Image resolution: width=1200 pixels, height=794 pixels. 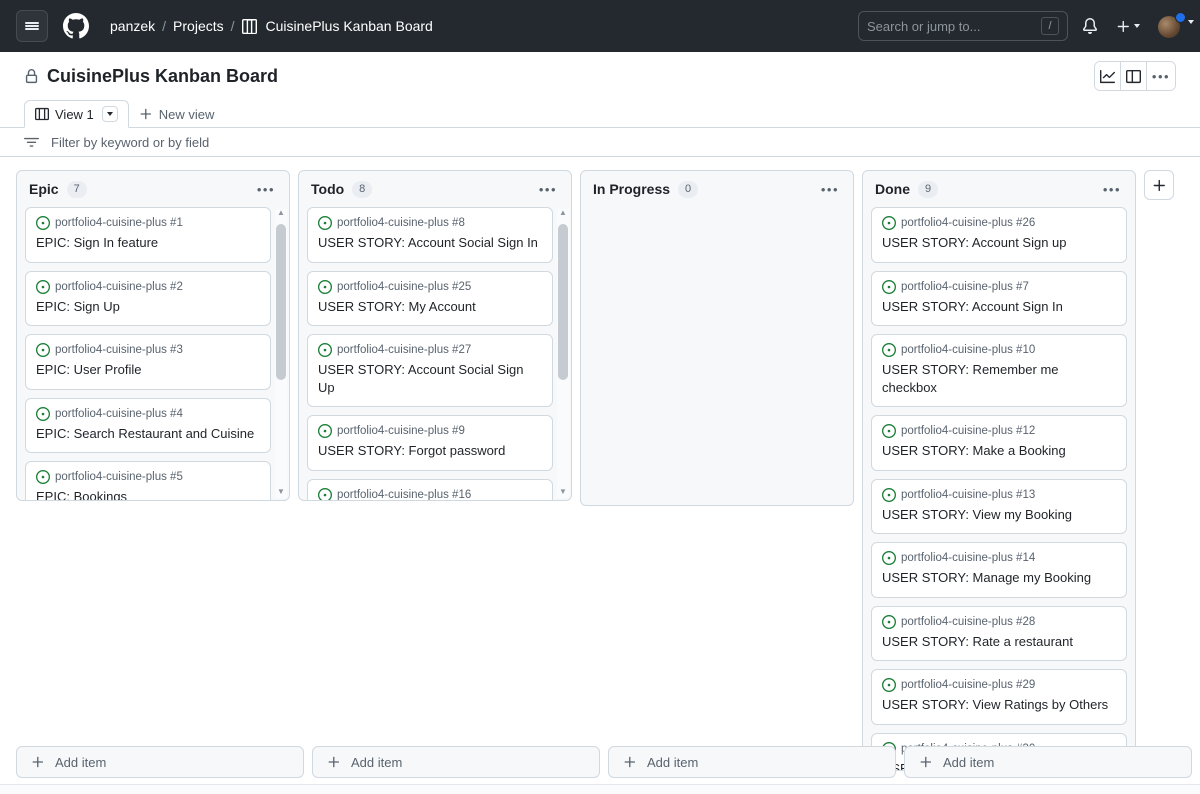 I want to click on breadcrumb-owner: panzek, so click(x=132, y=26).